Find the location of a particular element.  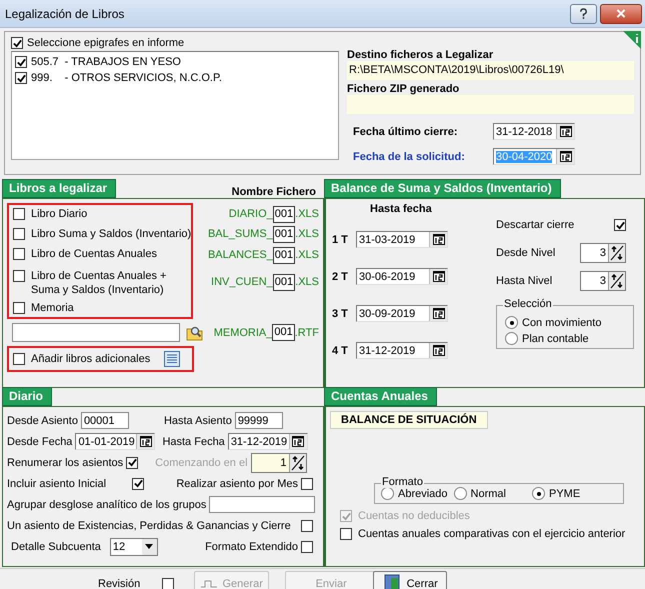

dropdown: 12 is located at coordinates (134, 547).